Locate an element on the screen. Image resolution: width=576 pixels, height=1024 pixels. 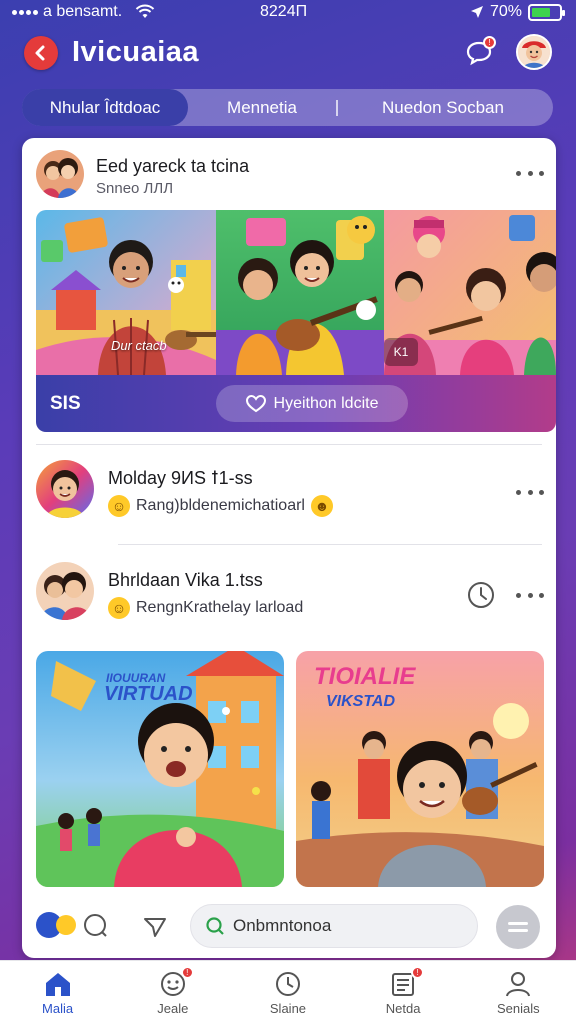
row2-history-button is located at coordinates (481, 595).